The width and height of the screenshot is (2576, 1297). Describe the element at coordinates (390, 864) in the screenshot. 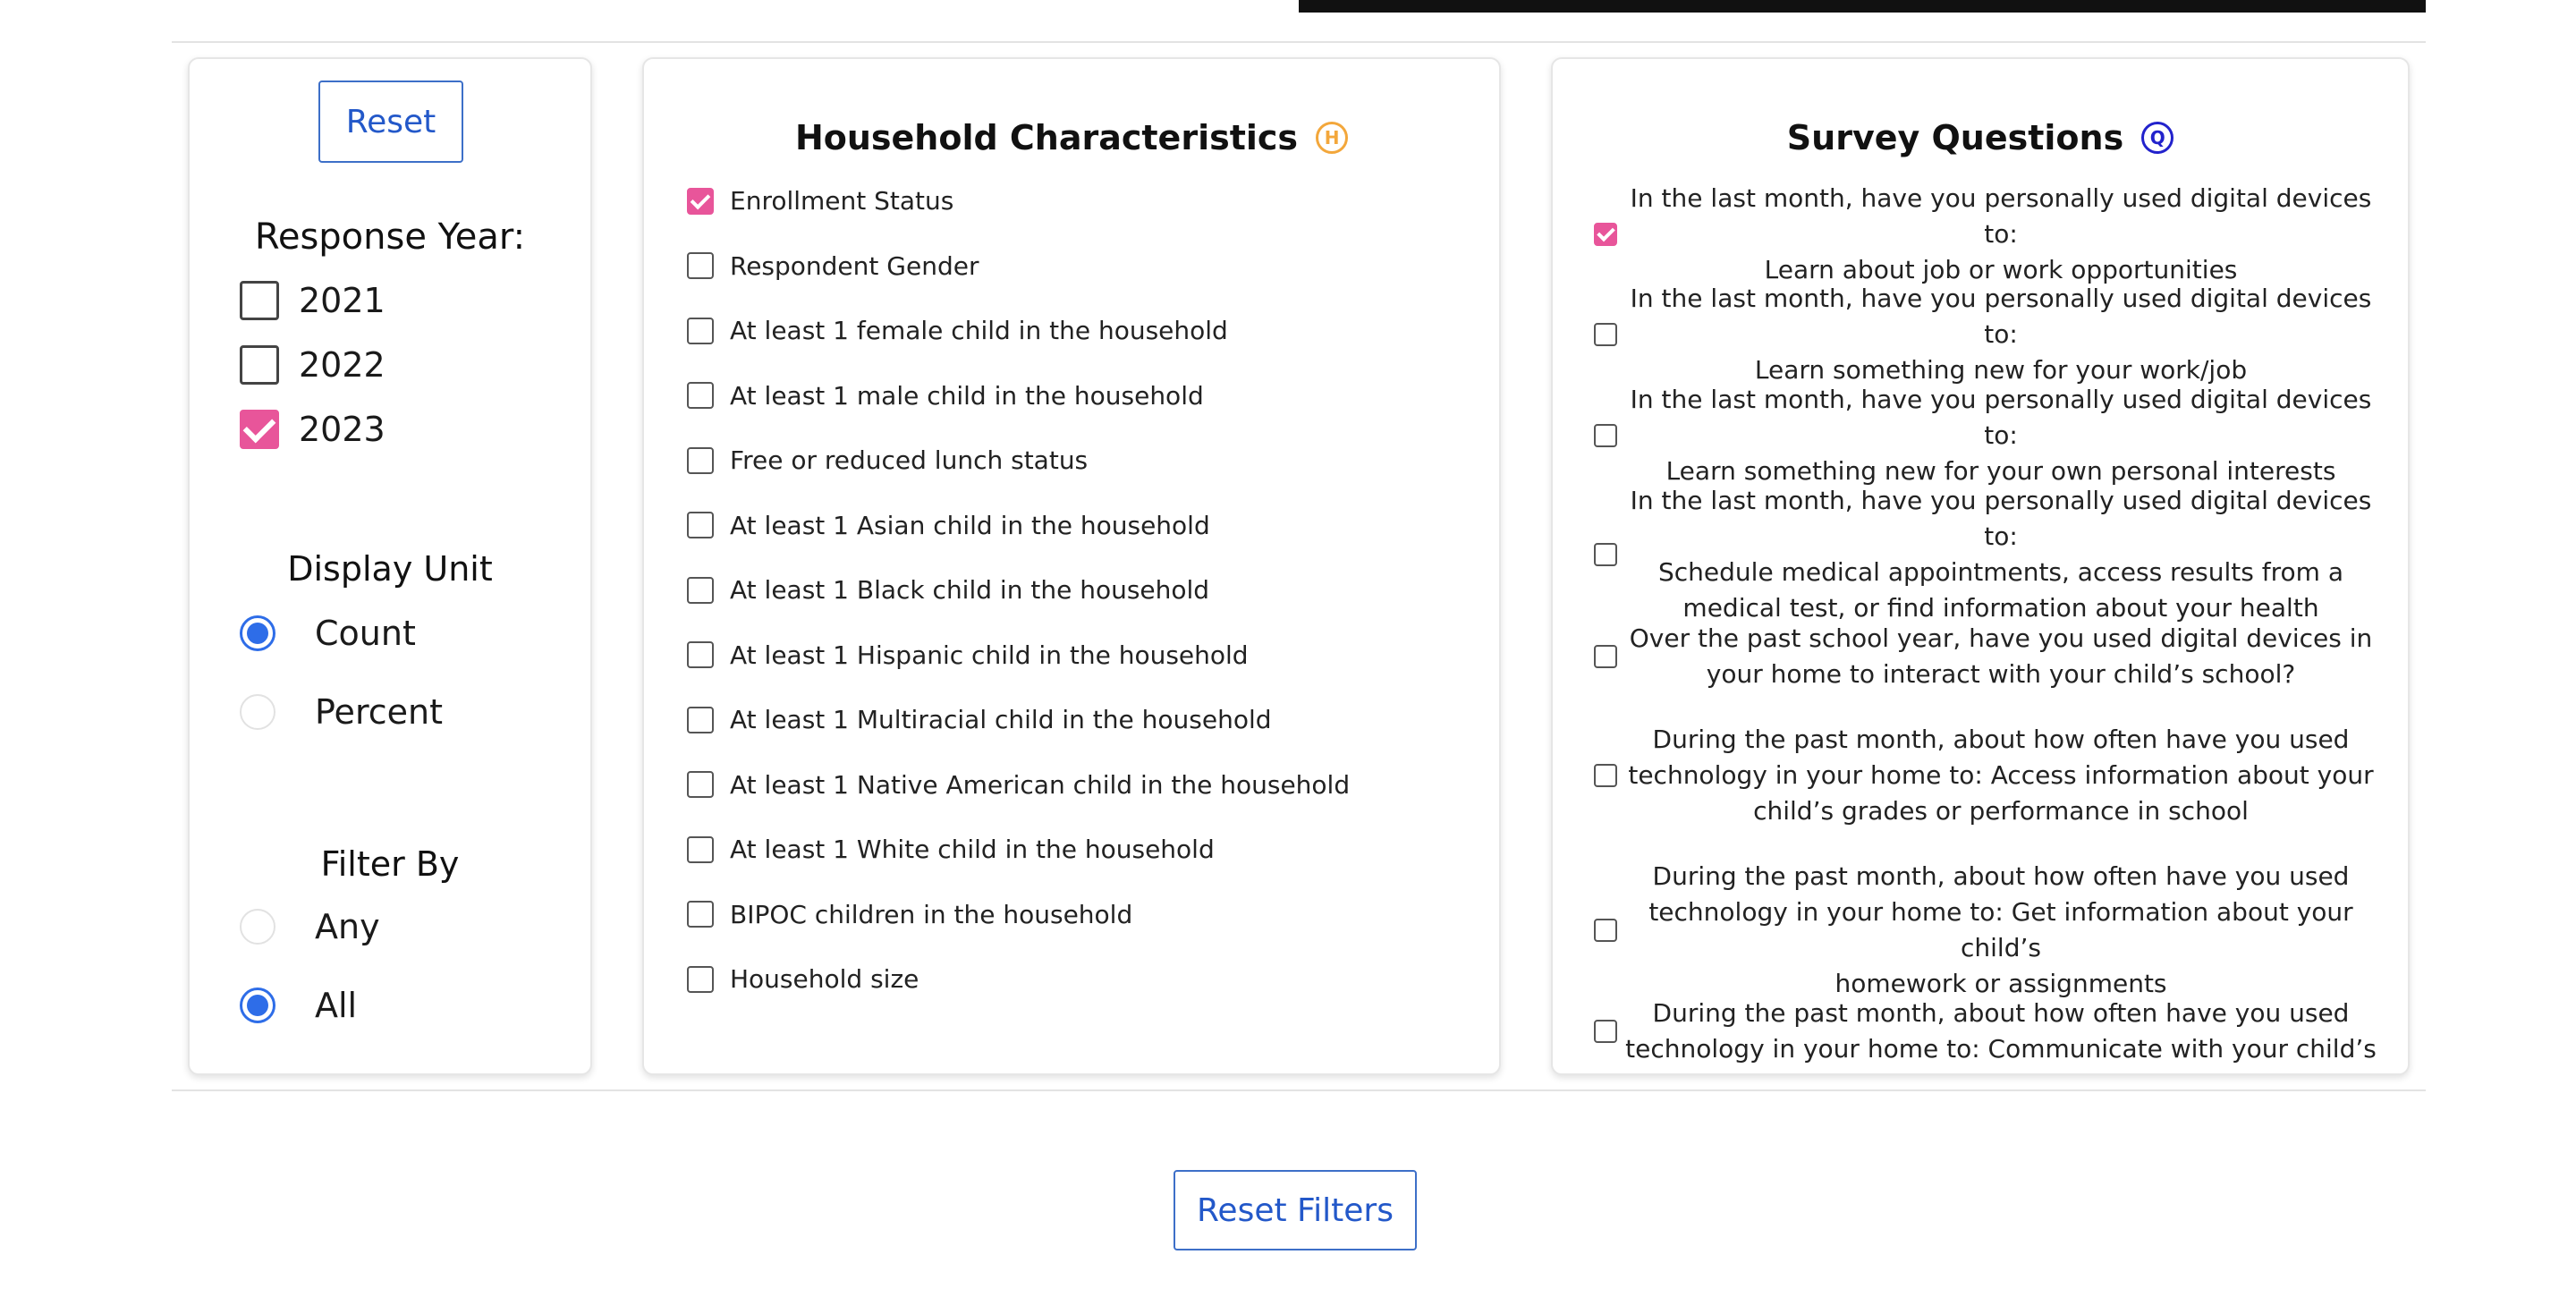

I see `filter-by-heading: Filter By` at that location.